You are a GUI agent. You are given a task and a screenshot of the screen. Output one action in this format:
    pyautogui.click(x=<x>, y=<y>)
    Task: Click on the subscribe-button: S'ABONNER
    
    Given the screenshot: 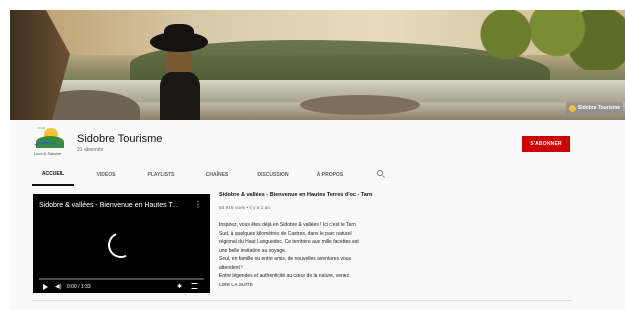 What is the action you would take?
    pyautogui.click(x=546, y=144)
    